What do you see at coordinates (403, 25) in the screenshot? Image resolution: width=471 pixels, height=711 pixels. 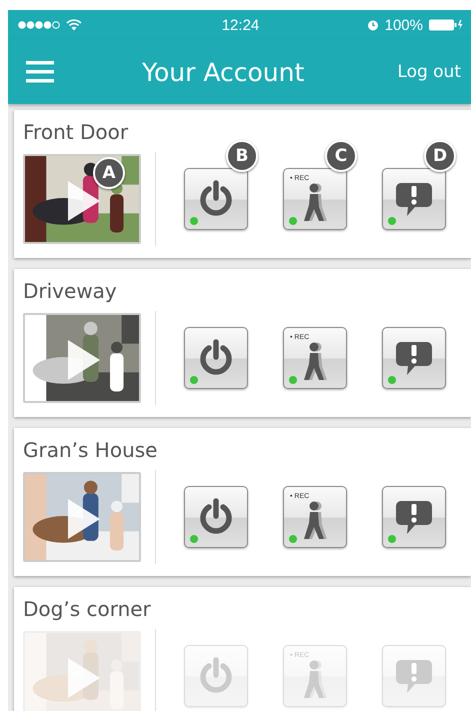 I see `battery-percent: 100%` at bounding box center [403, 25].